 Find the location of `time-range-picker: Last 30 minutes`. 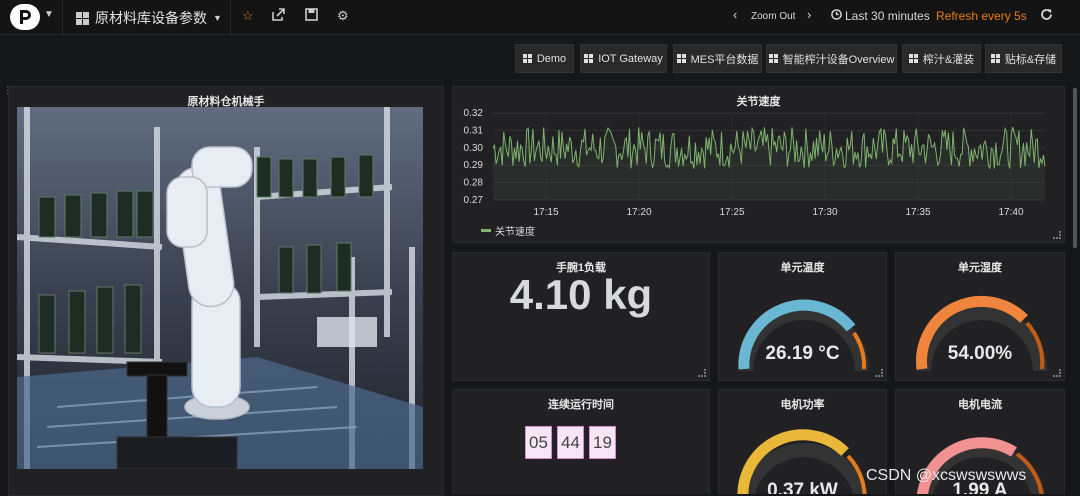

time-range-picker: Last 30 minutes is located at coordinates (887, 16).